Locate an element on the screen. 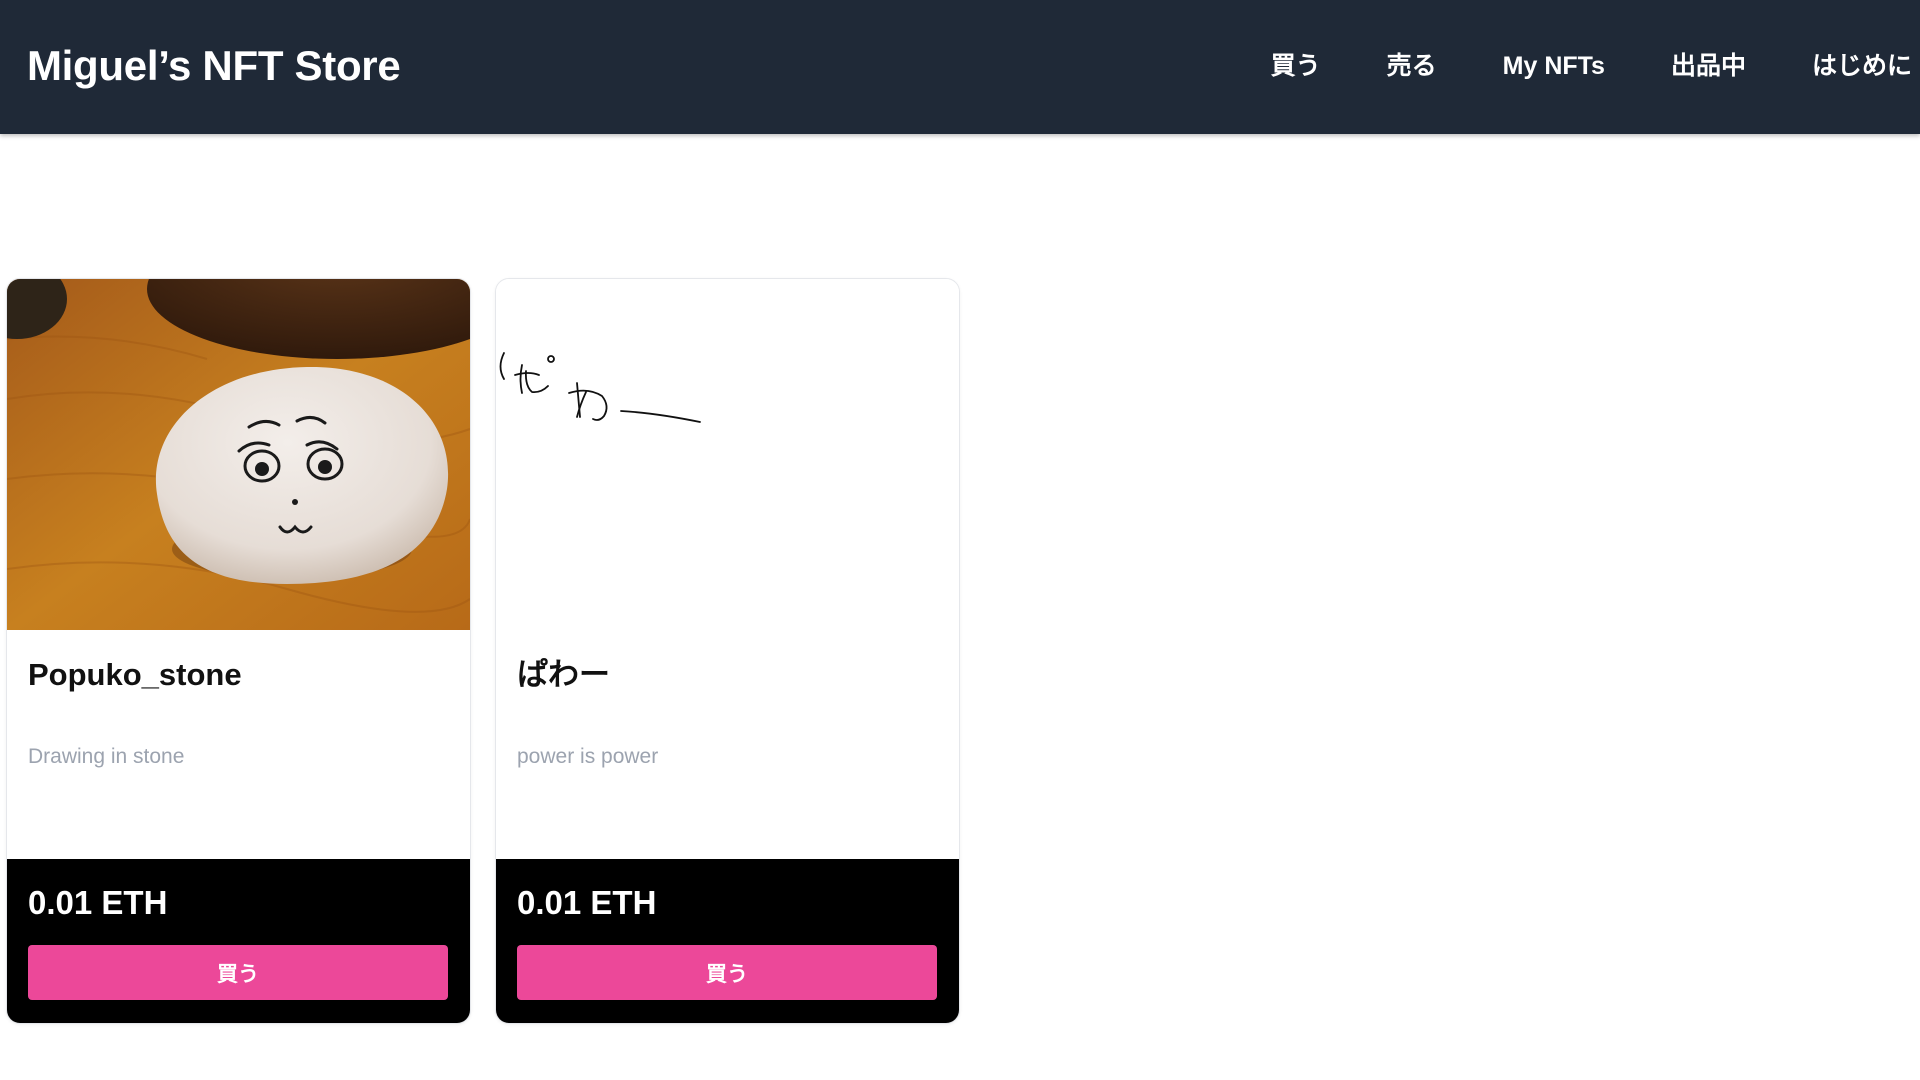 This screenshot has width=1920, height=1080. nft-name: Popuko_stone is located at coordinates (135, 674).